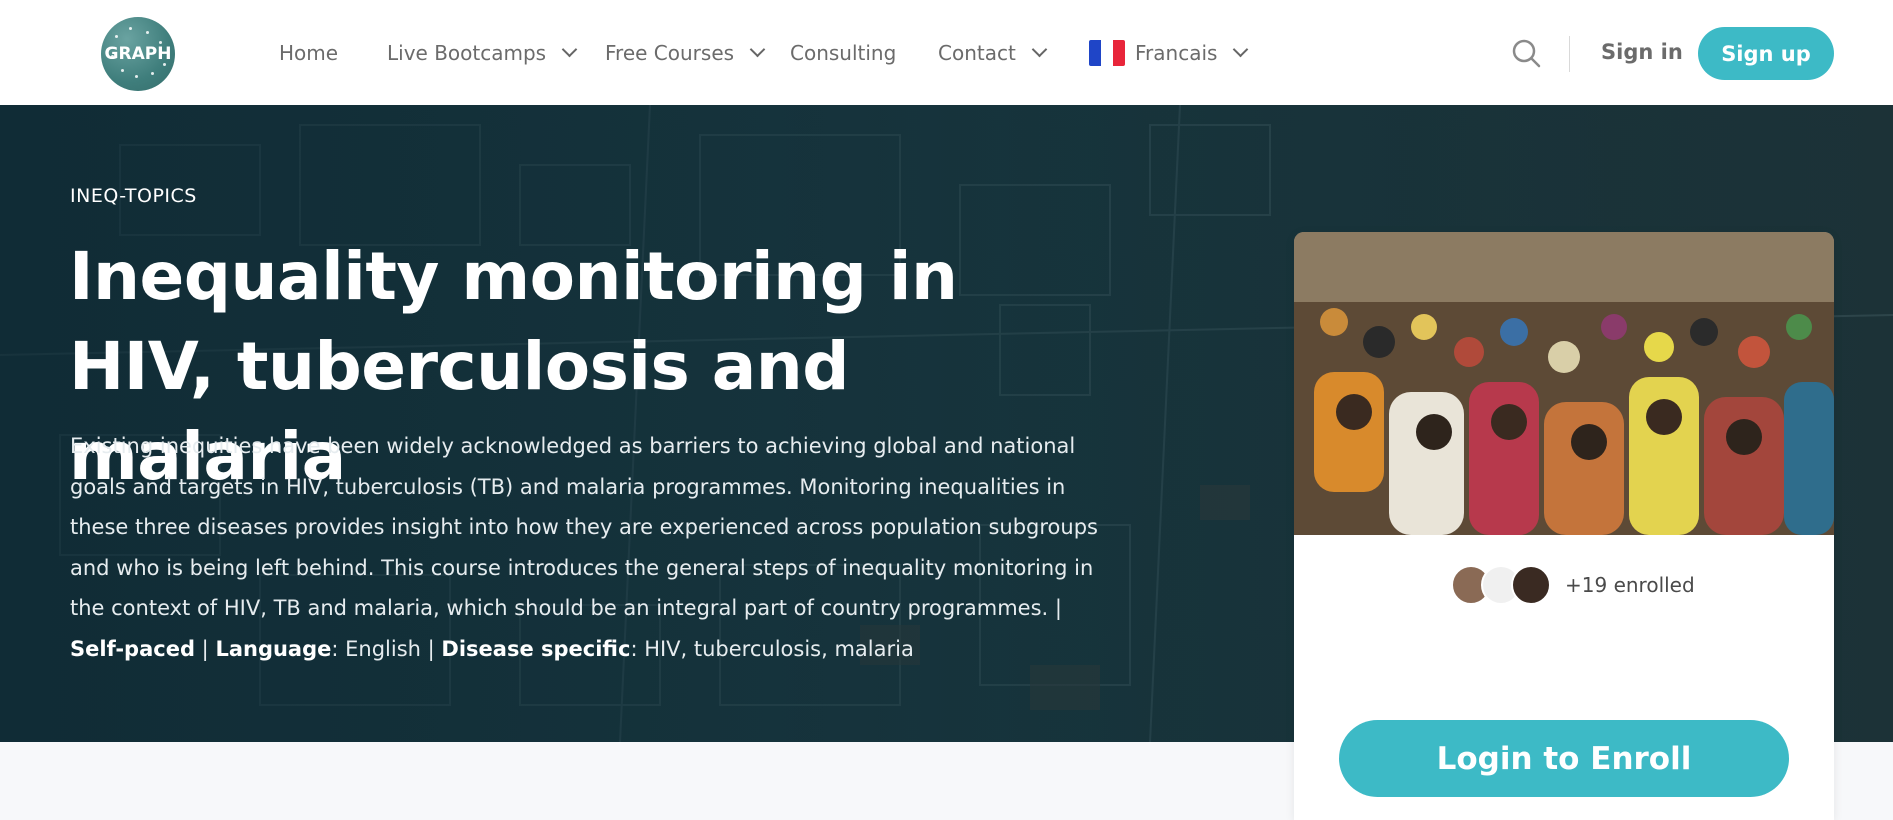  What do you see at coordinates (383, 648) in the screenshot?
I see `language-field-value: : English |` at bounding box center [383, 648].